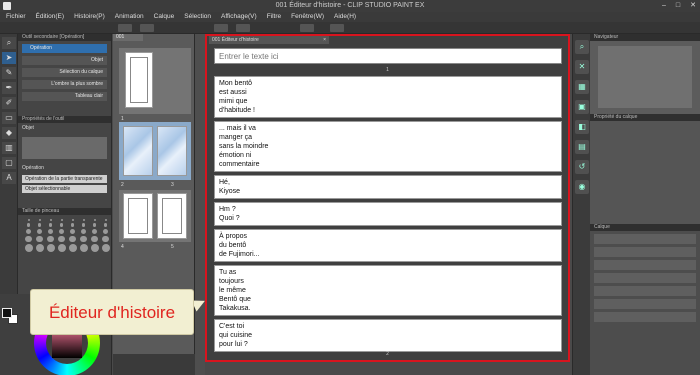 The image size is (700, 375). I want to click on main-color-swatch, so click(7, 313).